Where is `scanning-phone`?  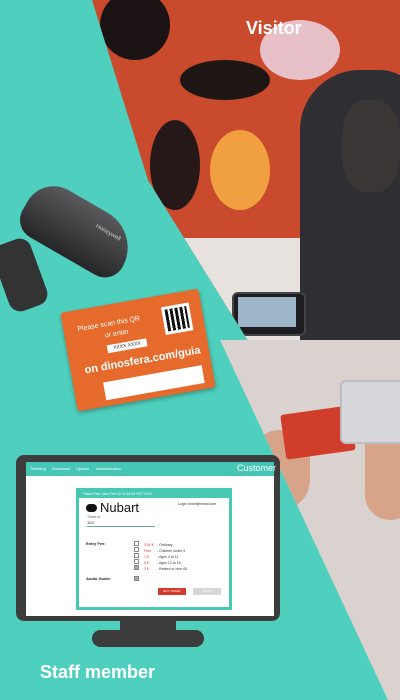 scanning-phone is located at coordinates (370, 412).